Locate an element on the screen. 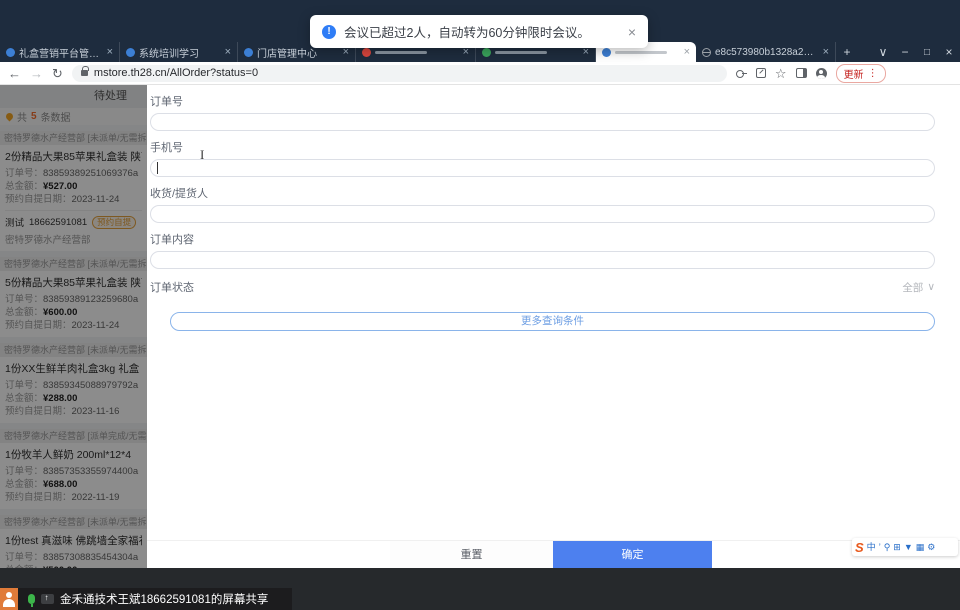  order-content-input is located at coordinates (542, 260).